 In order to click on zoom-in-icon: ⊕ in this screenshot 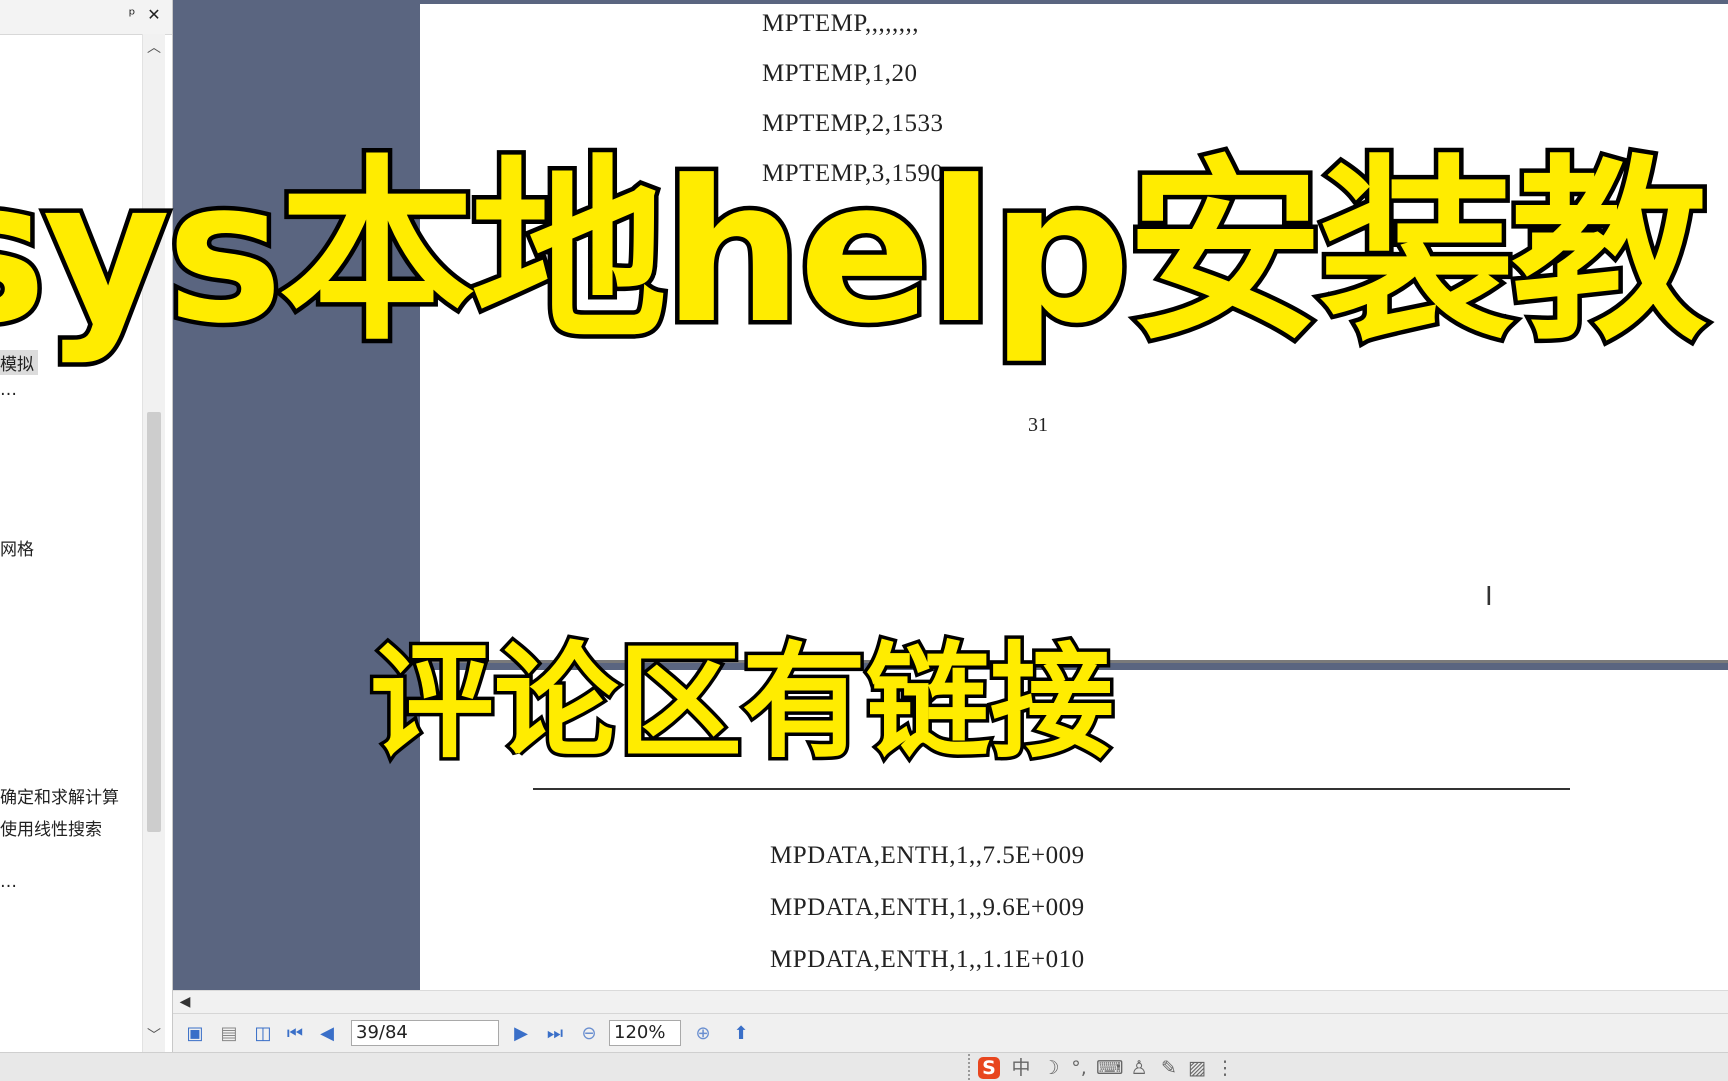, I will do `click(703, 1034)`.